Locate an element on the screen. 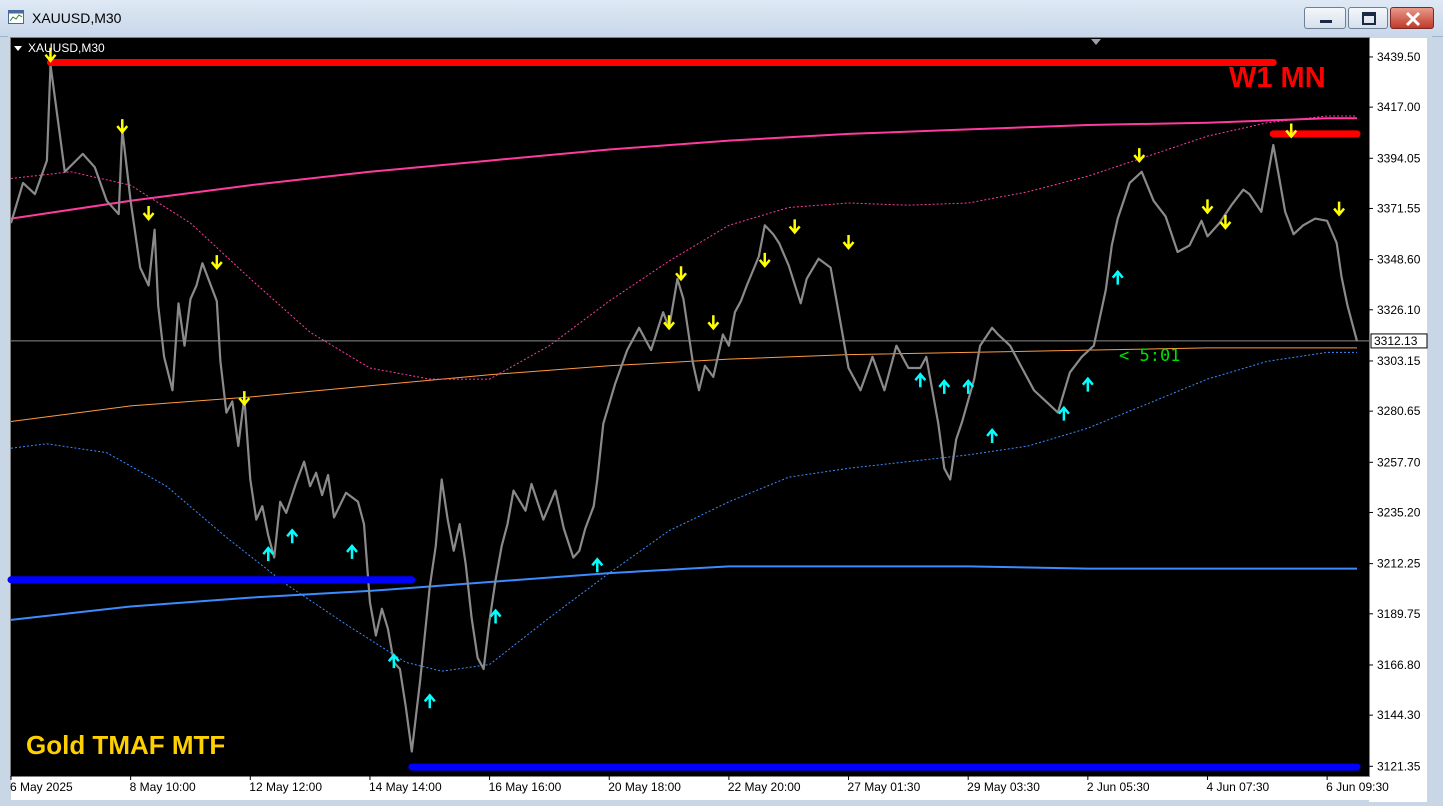 The image size is (1443, 806). y-tick-label: 3235.20 is located at coordinates (1399, 512).